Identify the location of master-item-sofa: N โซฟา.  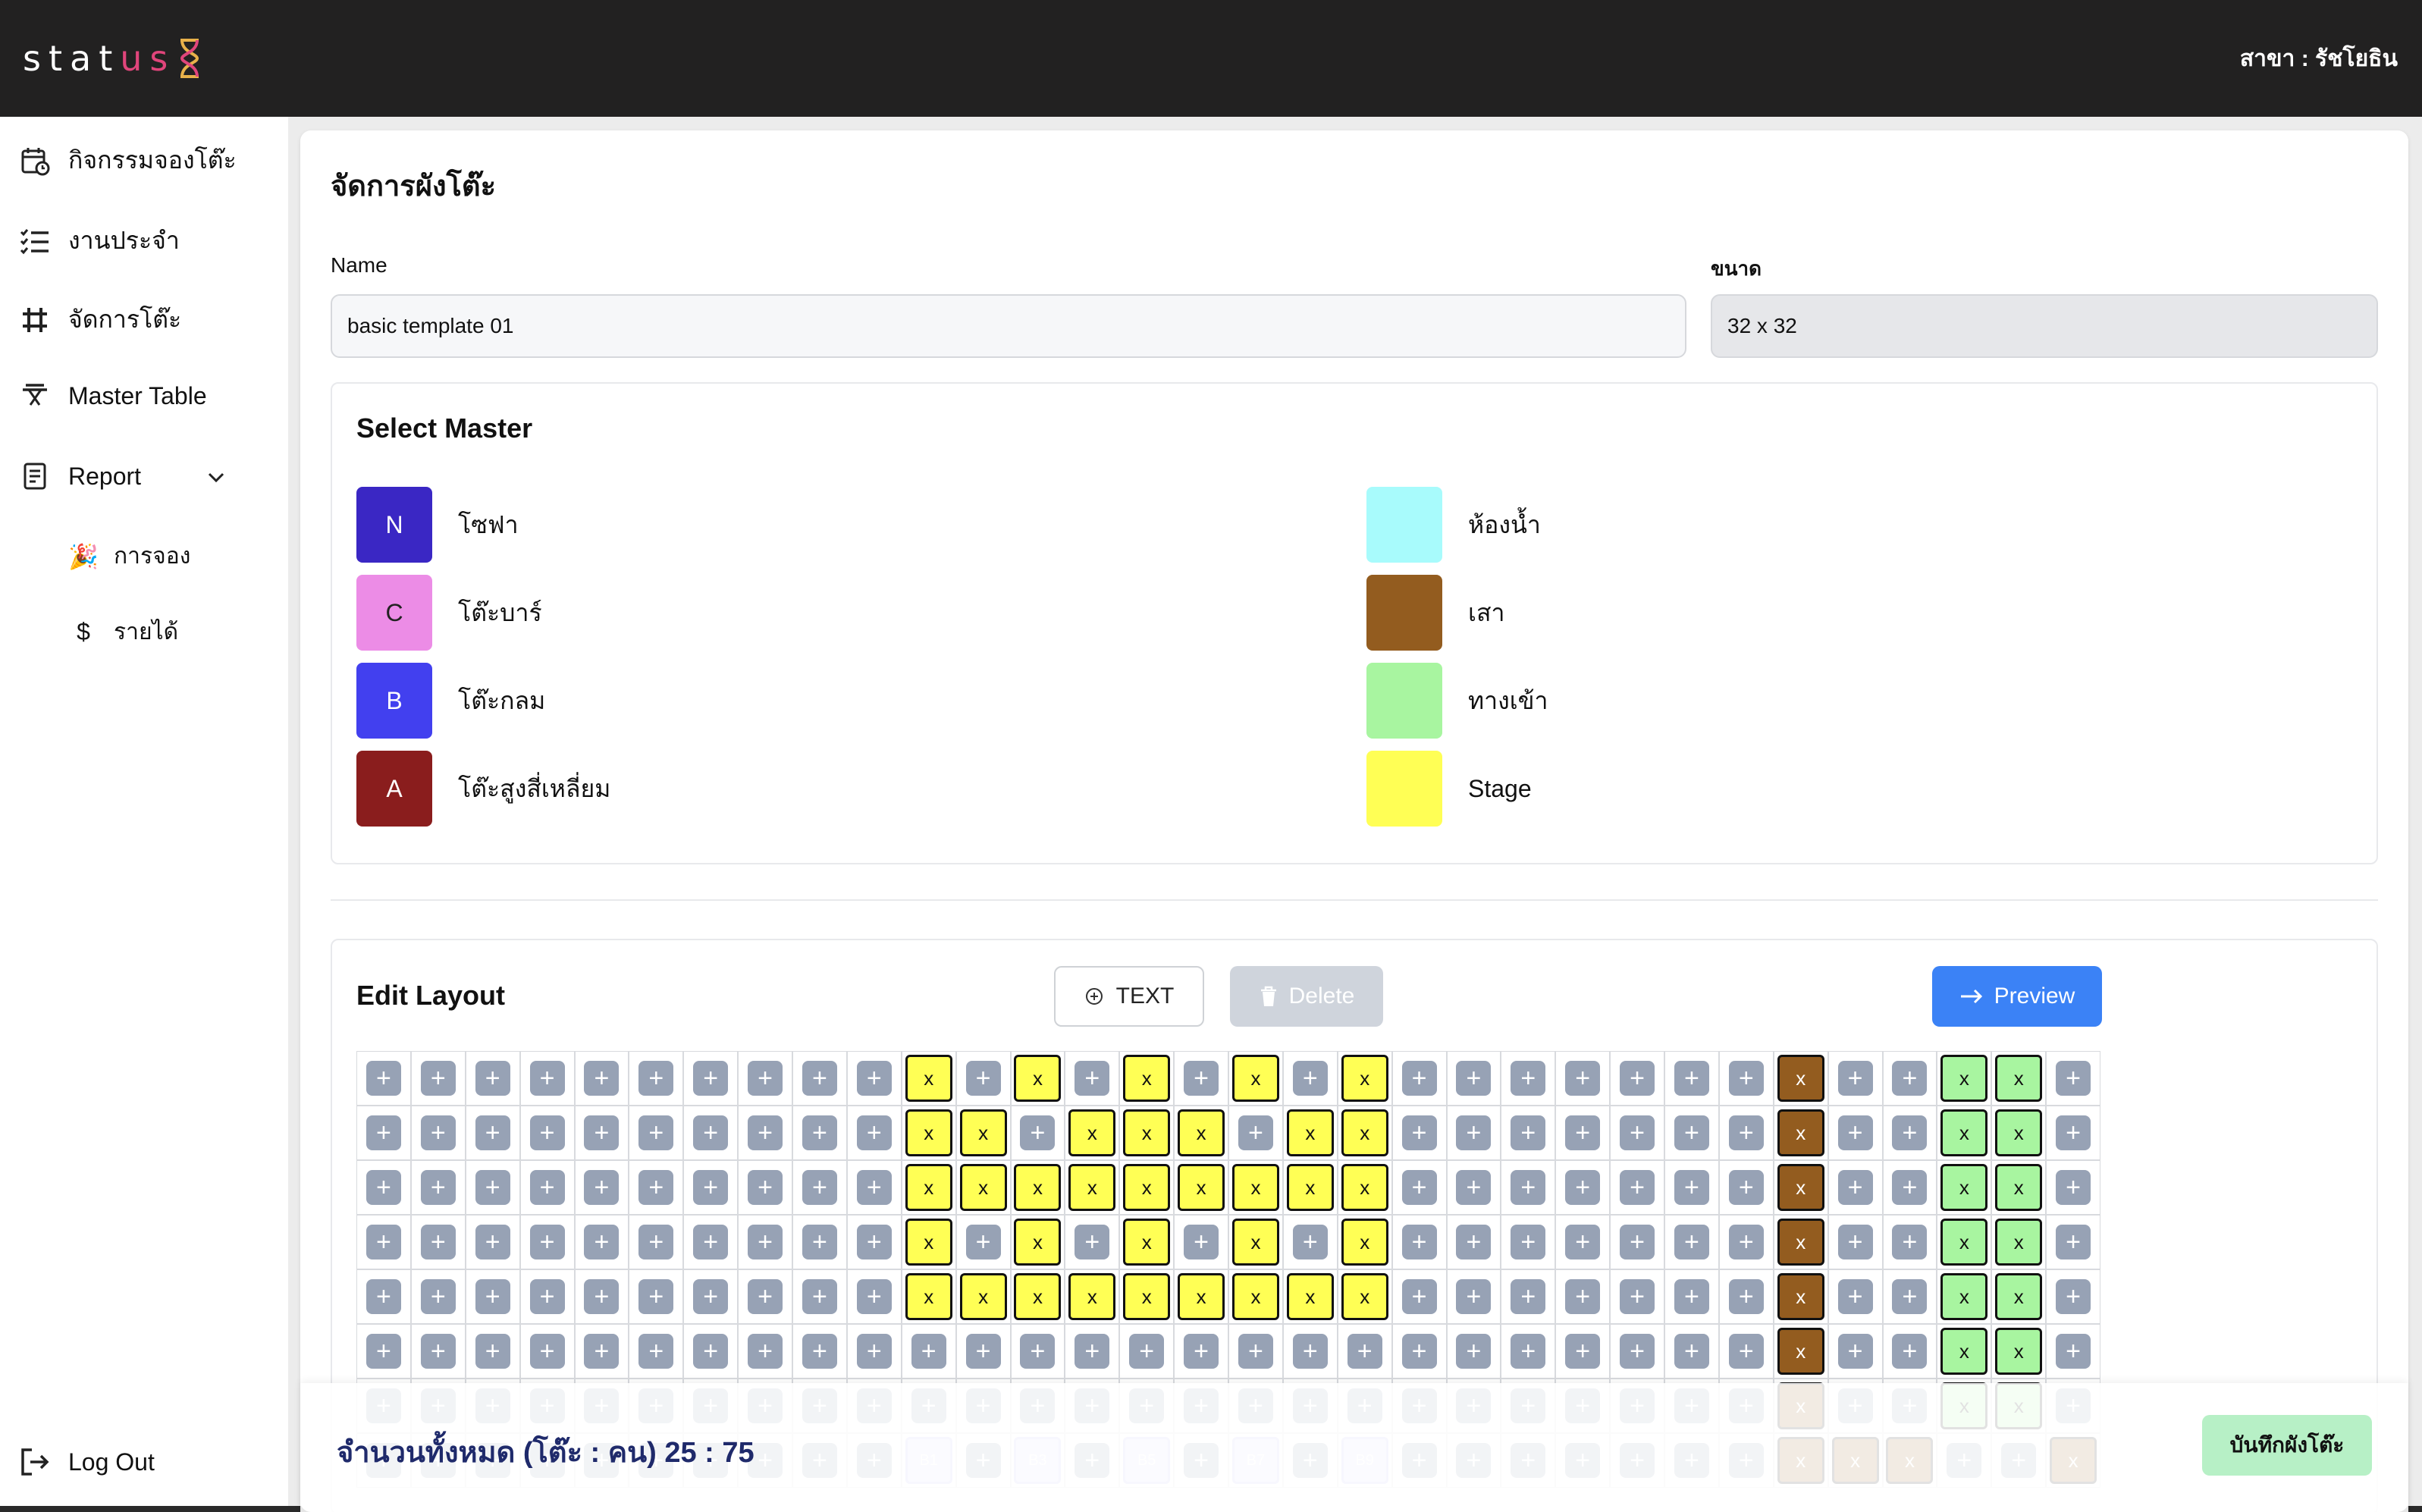
(437, 525).